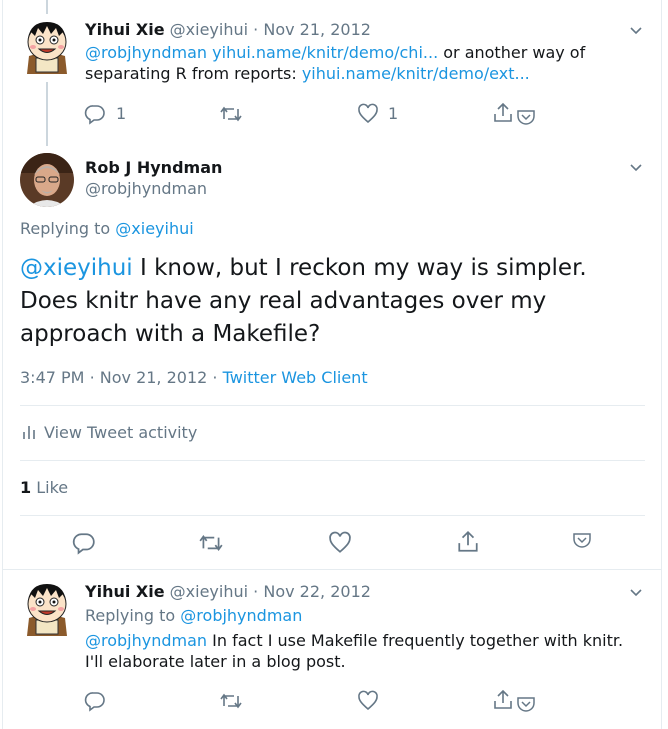 Image resolution: width=668 pixels, height=729 pixels. I want to click on tweet-header: Yihui Xie @xieyihui · Nov 21, 2012, so click(228, 29).